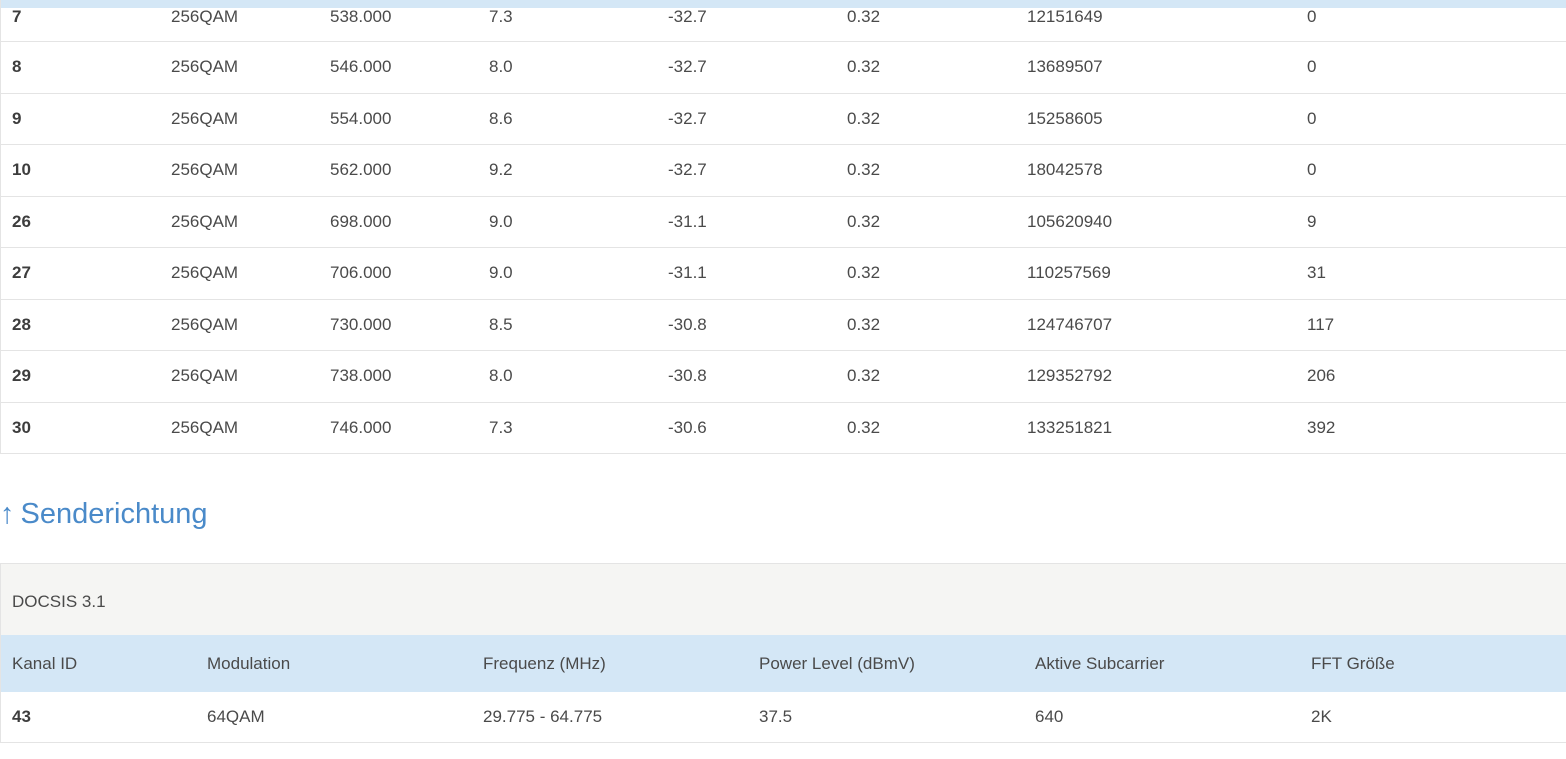 This screenshot has width=1566, height=759. I want to click on power-level: 37.5, so click(776, 716).